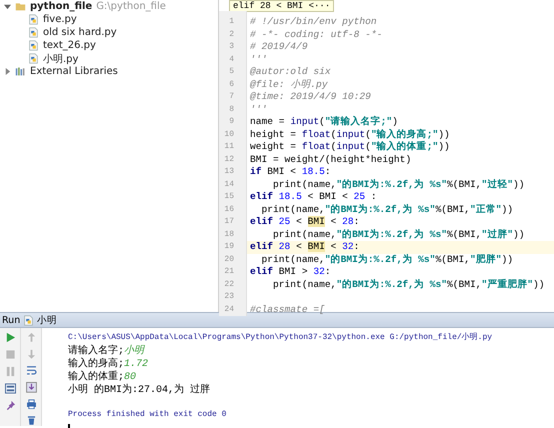 The image size is (554, 428). What do you see at coordinates (20, 6) in the screenshot?
I see `folder-icon` at bounding box center [20, 6].